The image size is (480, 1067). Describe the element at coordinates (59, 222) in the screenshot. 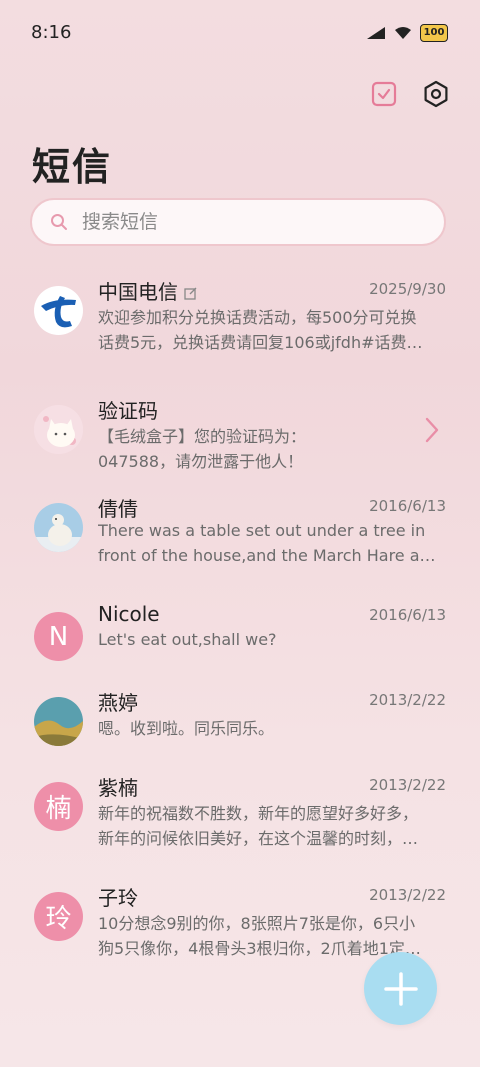

I see `search-icon` at that location.